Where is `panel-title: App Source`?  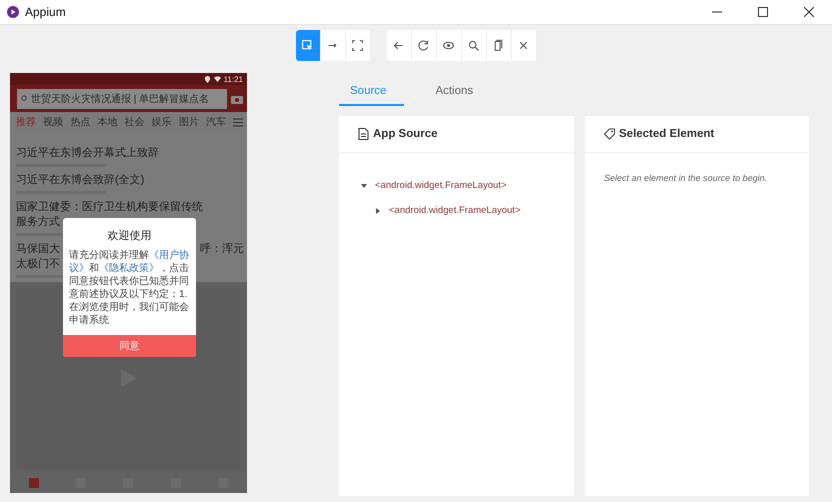 panel-title: App Source is located at coordinates (405, 134).